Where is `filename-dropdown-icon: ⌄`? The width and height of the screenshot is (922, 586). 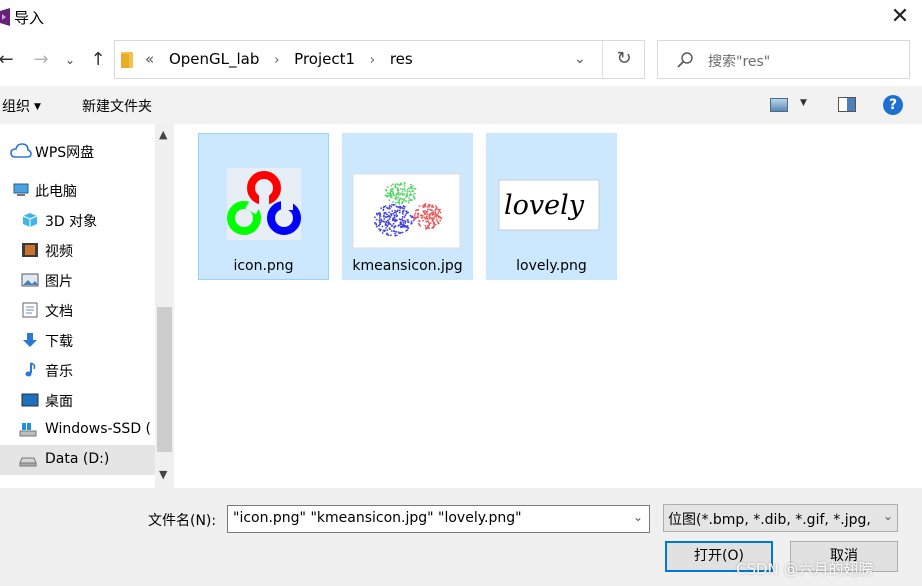
filename-dropdown-icon: ⌄ is located at coordinates (638, 517).